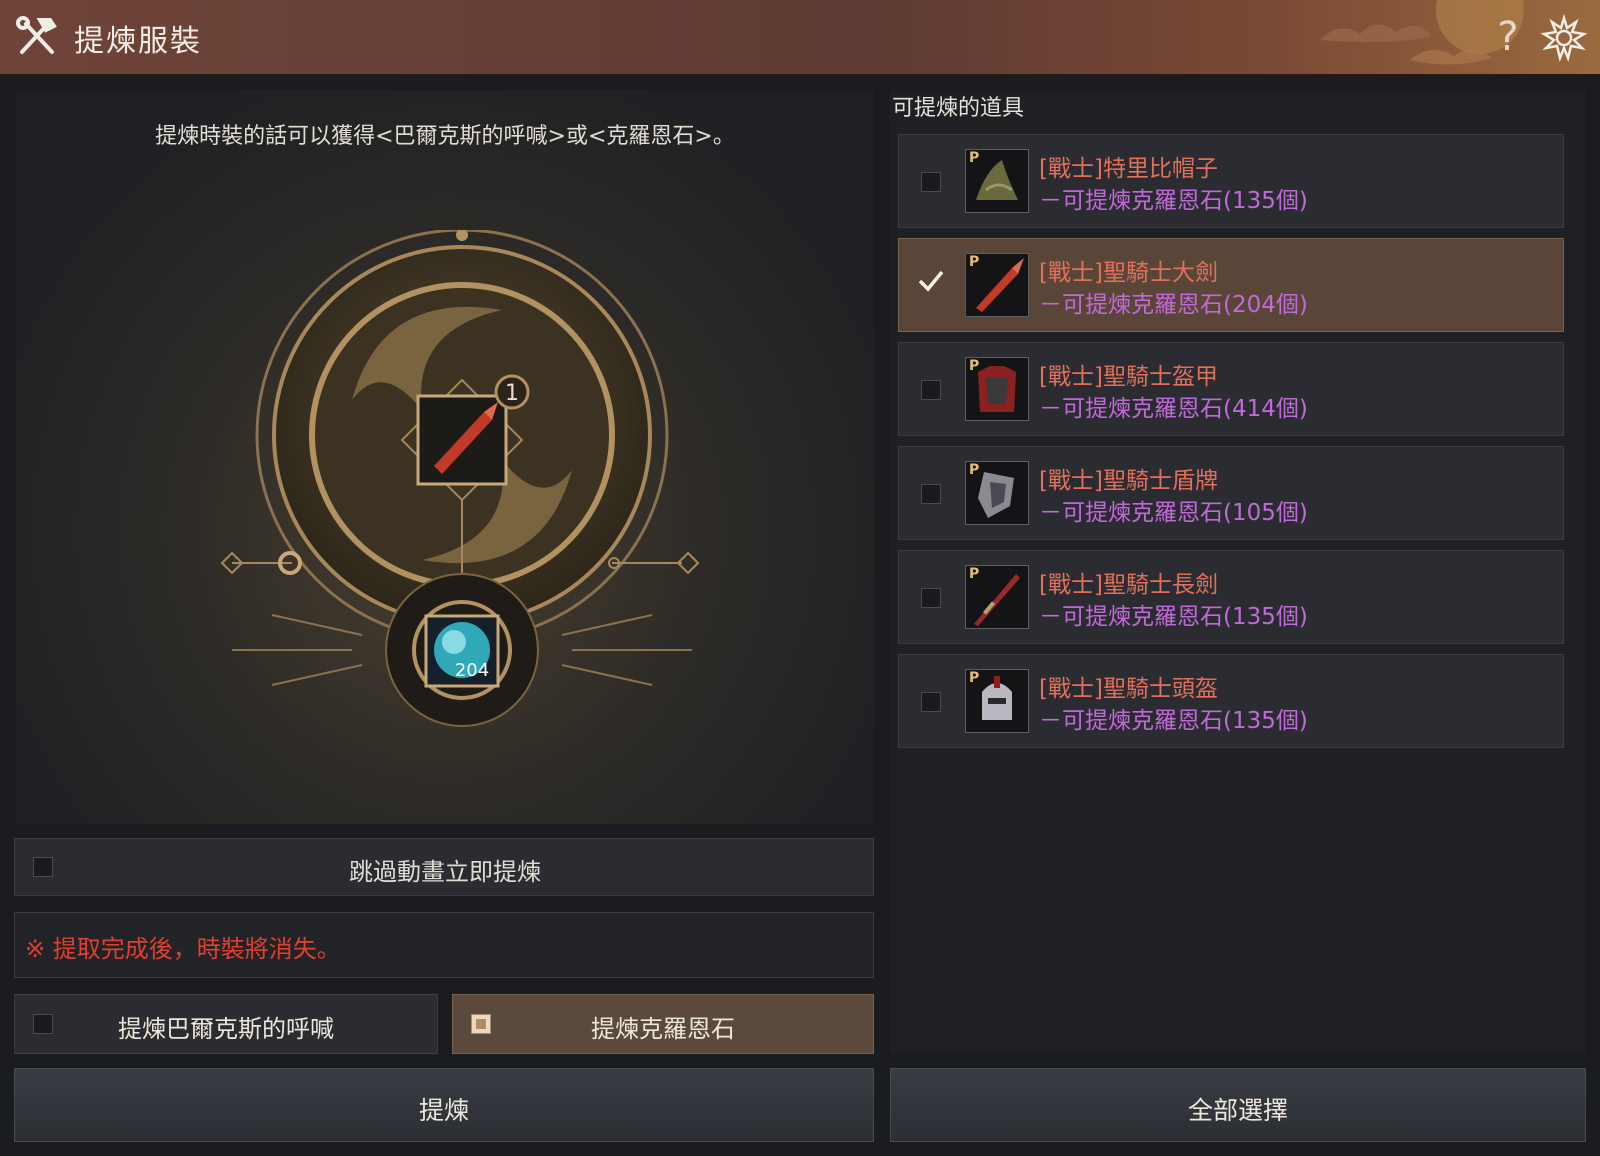 Image resolution: width=1600 pixels, height=1156 pixels. What do you see at coordinates (1231, 389) in the screenshot?
I see `list-item: P [戰士]聖騎士盔甲 －可提煉克羅恩石(414個)` at bounding box center [1231, 389].